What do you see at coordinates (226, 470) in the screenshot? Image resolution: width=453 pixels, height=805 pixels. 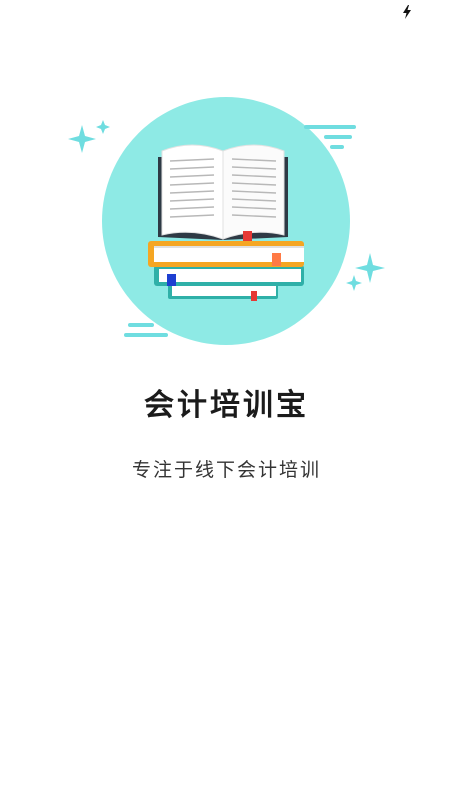 I see `app-tagline: 专注于线下会计培训` at bounding box center [226, 470].